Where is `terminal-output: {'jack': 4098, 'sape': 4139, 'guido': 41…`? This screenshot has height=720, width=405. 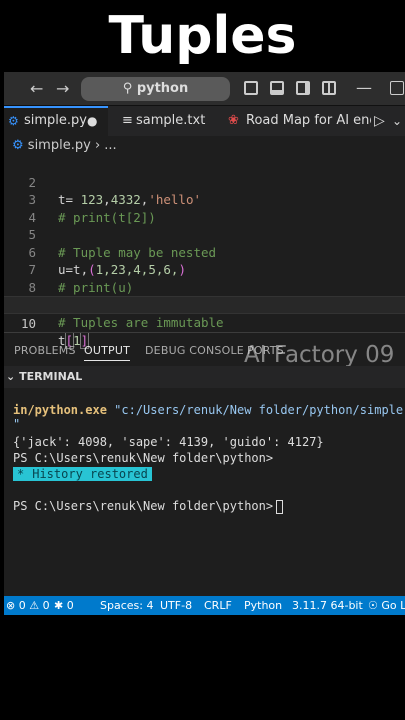 terminal-output: {'jack': 4098, 'sape': 4139, 'guido': 41… is located at coordinates (168, 442).